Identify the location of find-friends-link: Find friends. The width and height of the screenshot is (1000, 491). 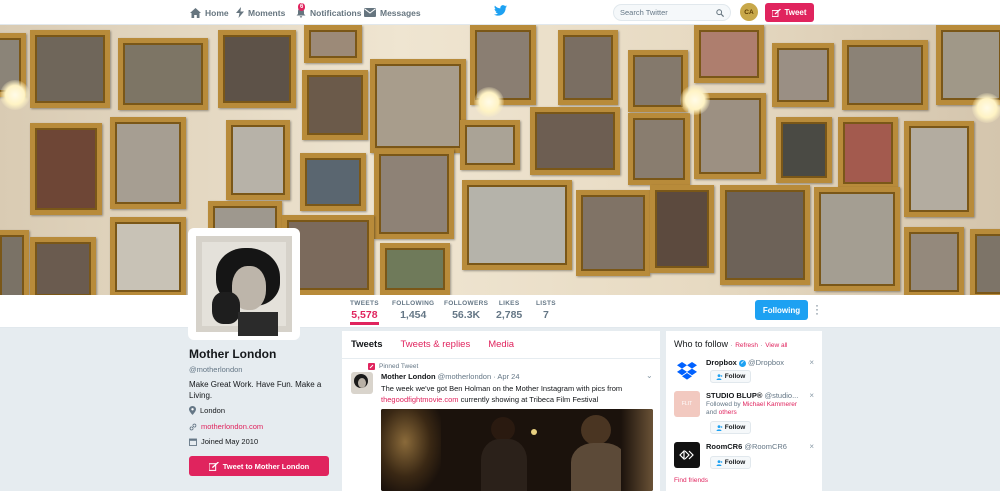
(691, 480).